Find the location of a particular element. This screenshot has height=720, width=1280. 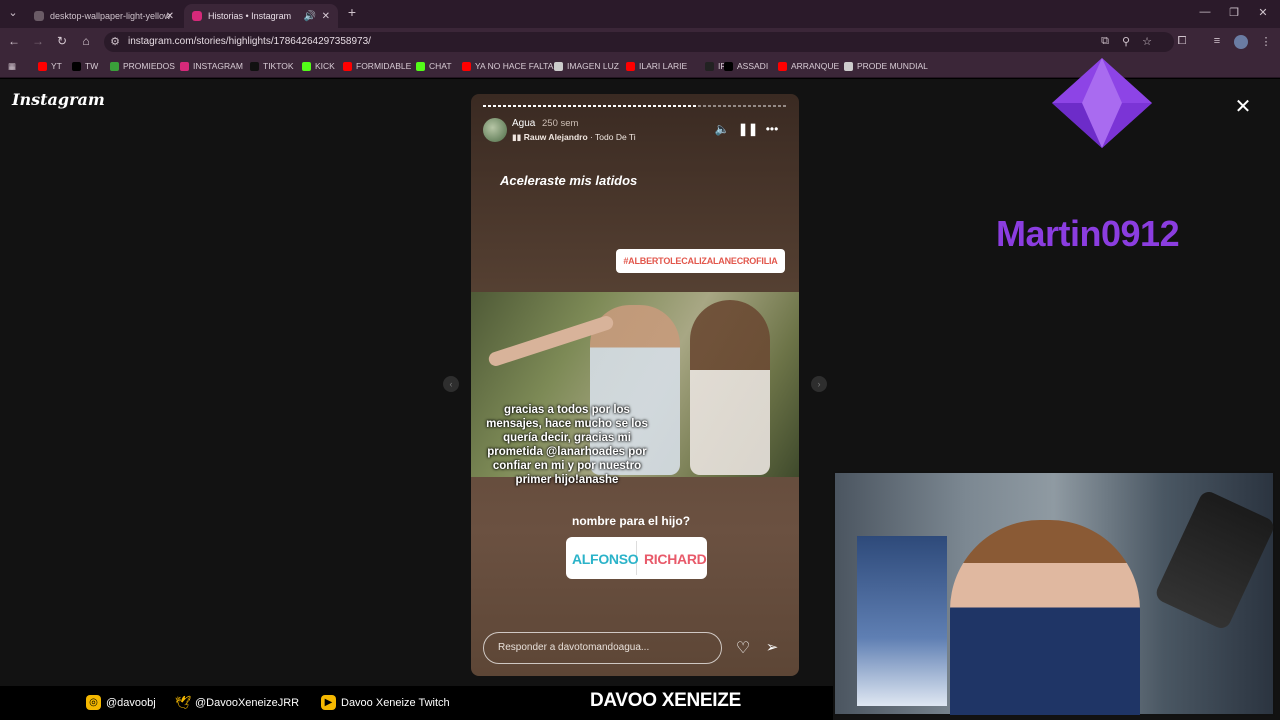

instagram-icon: ◎ is located at coordinates (93, 702).